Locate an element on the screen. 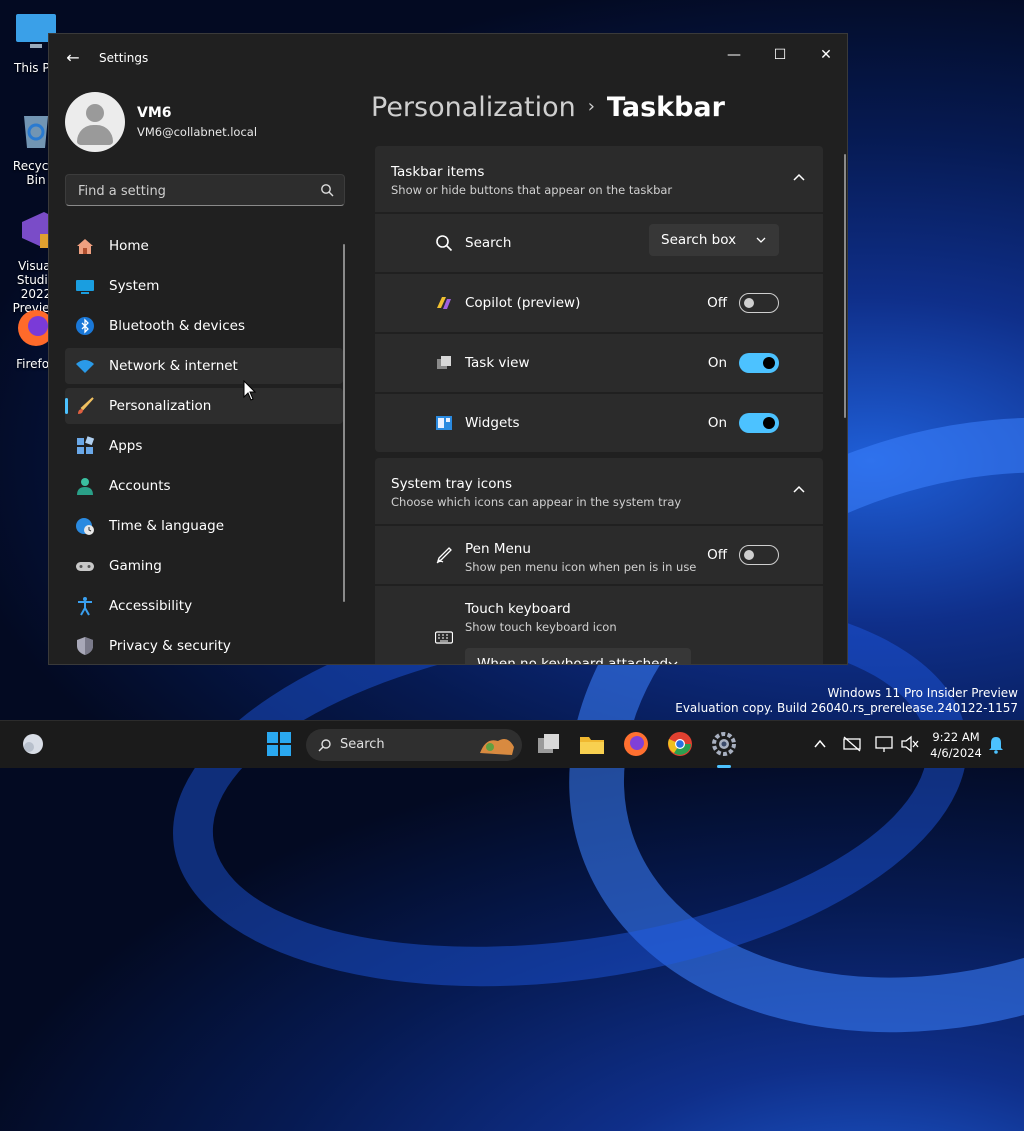 Image resolution: width=1024 pixels, height=1131 pixels. sidebar-item-label: Personalization is located at coordinates (160, 406).